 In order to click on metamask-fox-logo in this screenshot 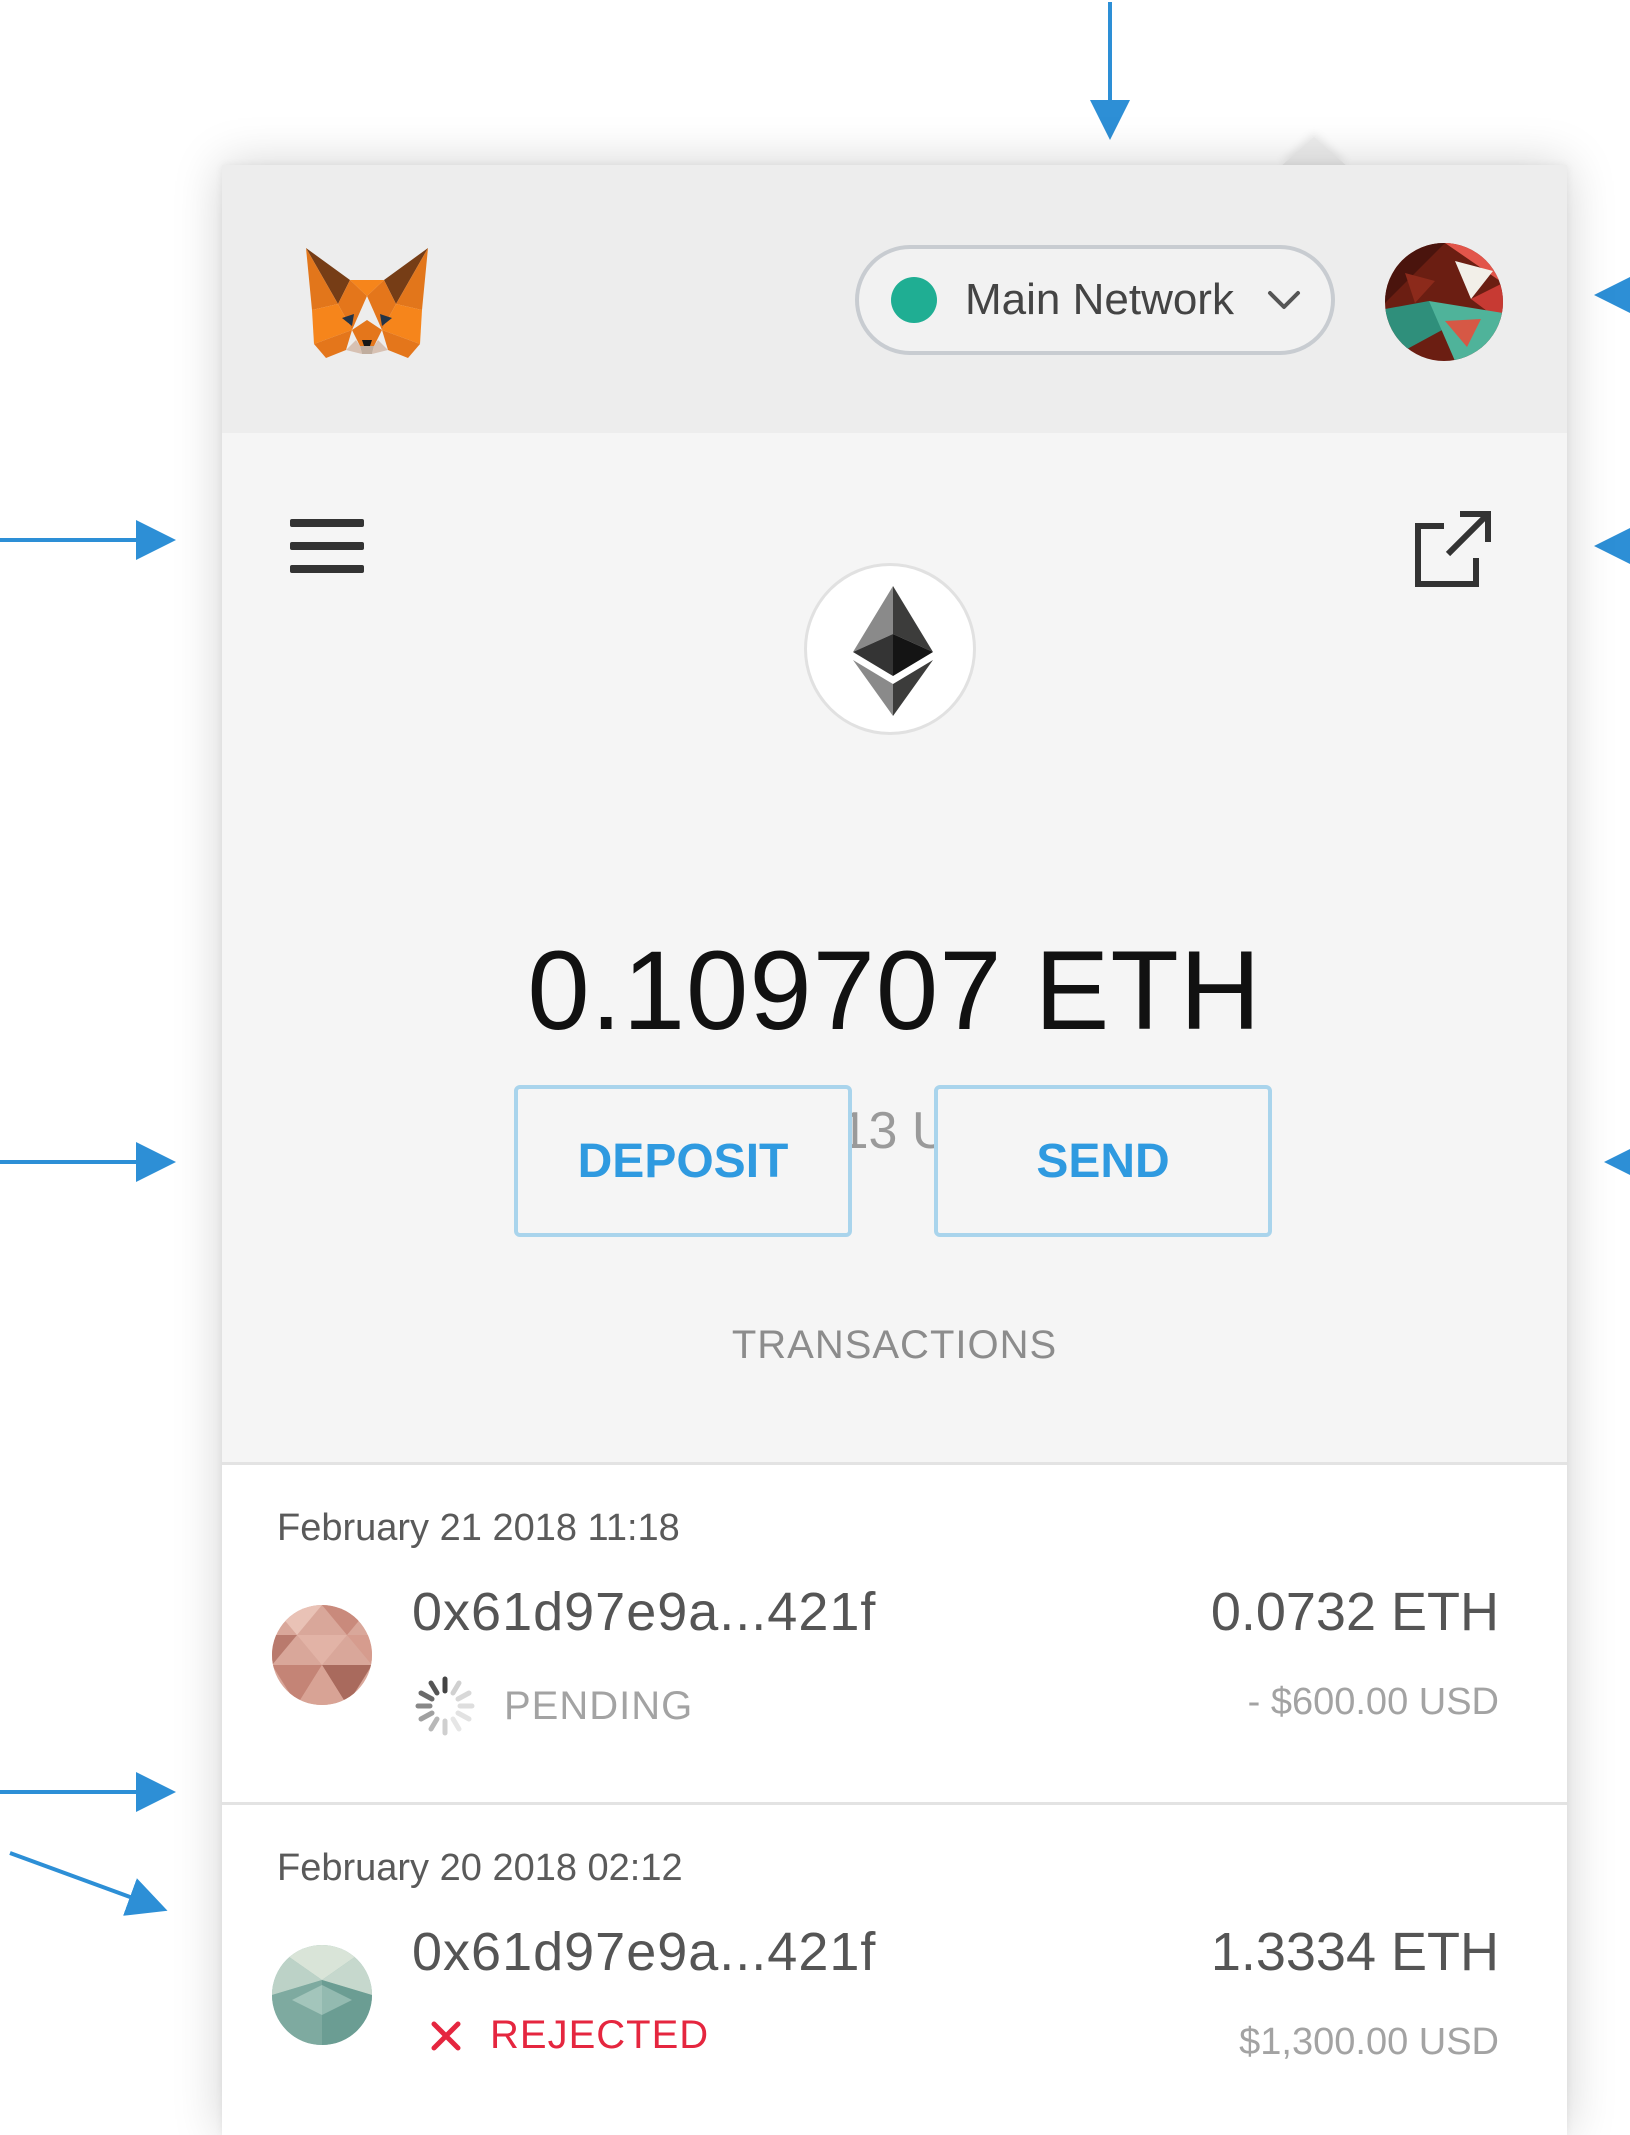, I will do `click(367, 302)`.